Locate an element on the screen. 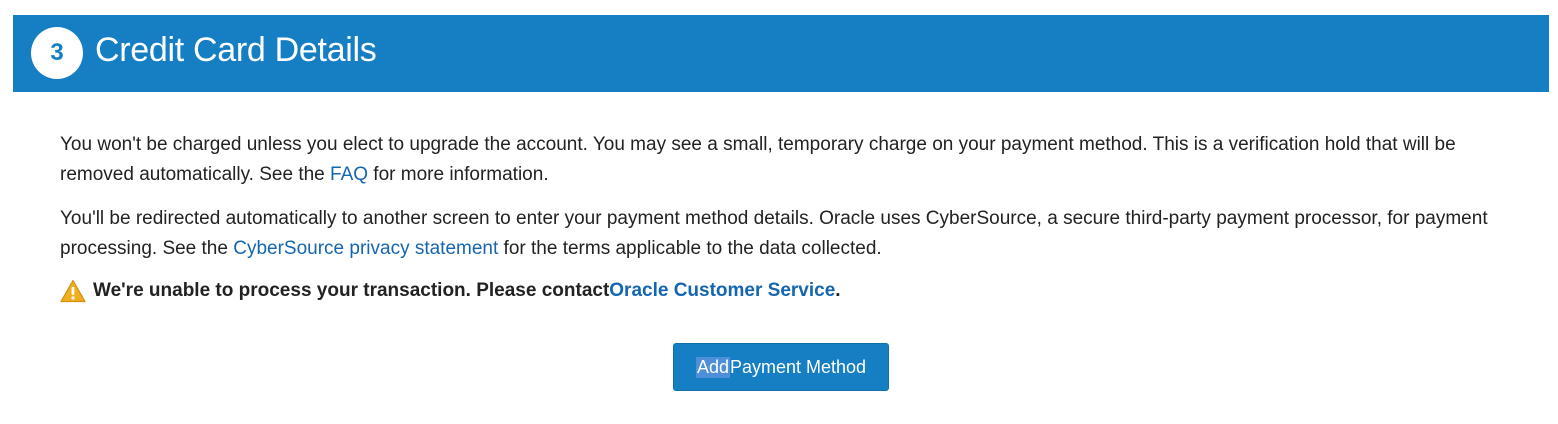 This screenshot has width=1558, height=424. cybersource-privacy-link: CyberSource privacy statement is located at coordinates (365, 248).